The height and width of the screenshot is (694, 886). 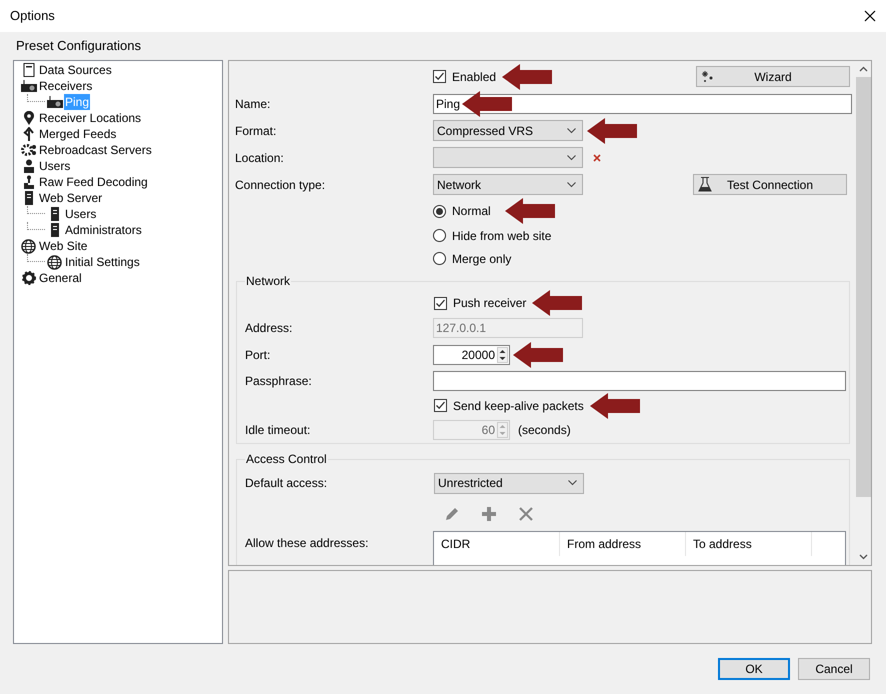 I want to click on delete-icon, so click(x=526, y=514).